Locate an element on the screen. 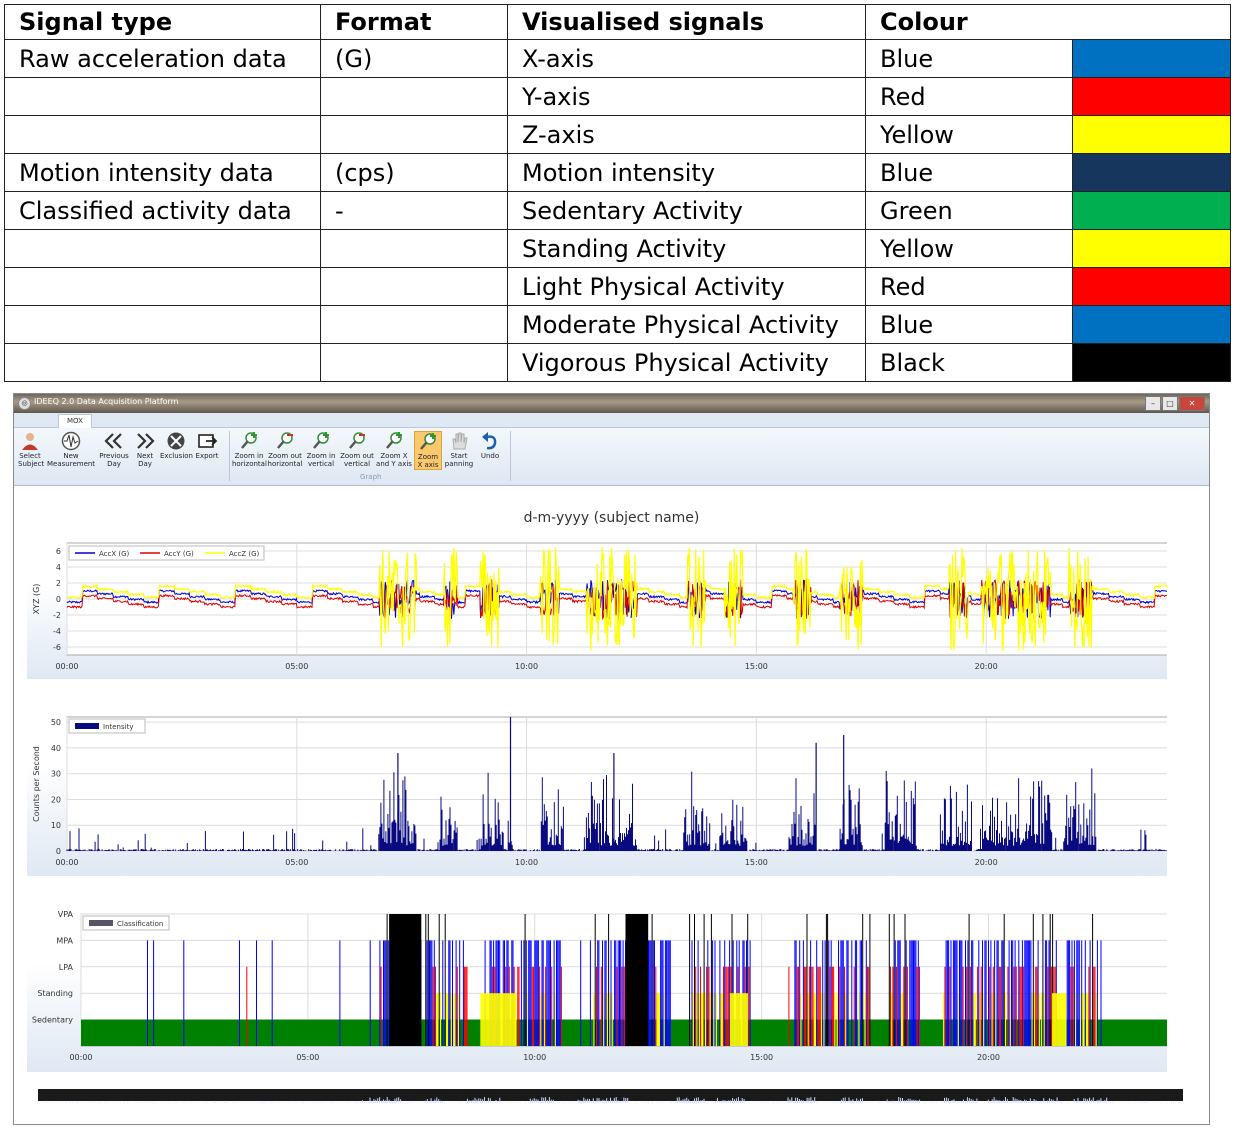  header-visualised-signals: Visualised signals is located at coordinates (686, 22).